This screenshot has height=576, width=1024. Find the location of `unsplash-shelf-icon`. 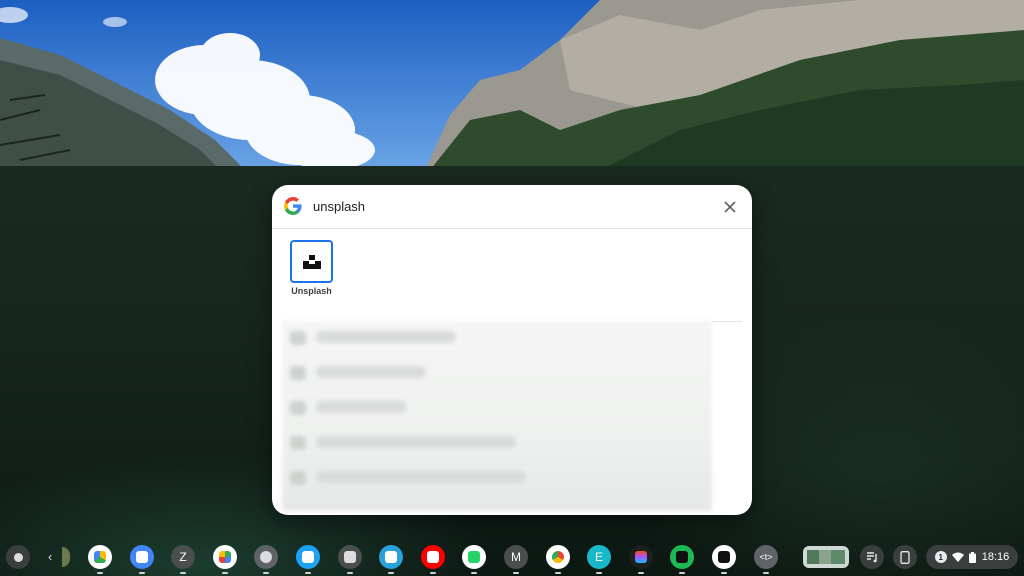

unsplash-shelf-icon is located at coordinates (724, 557).